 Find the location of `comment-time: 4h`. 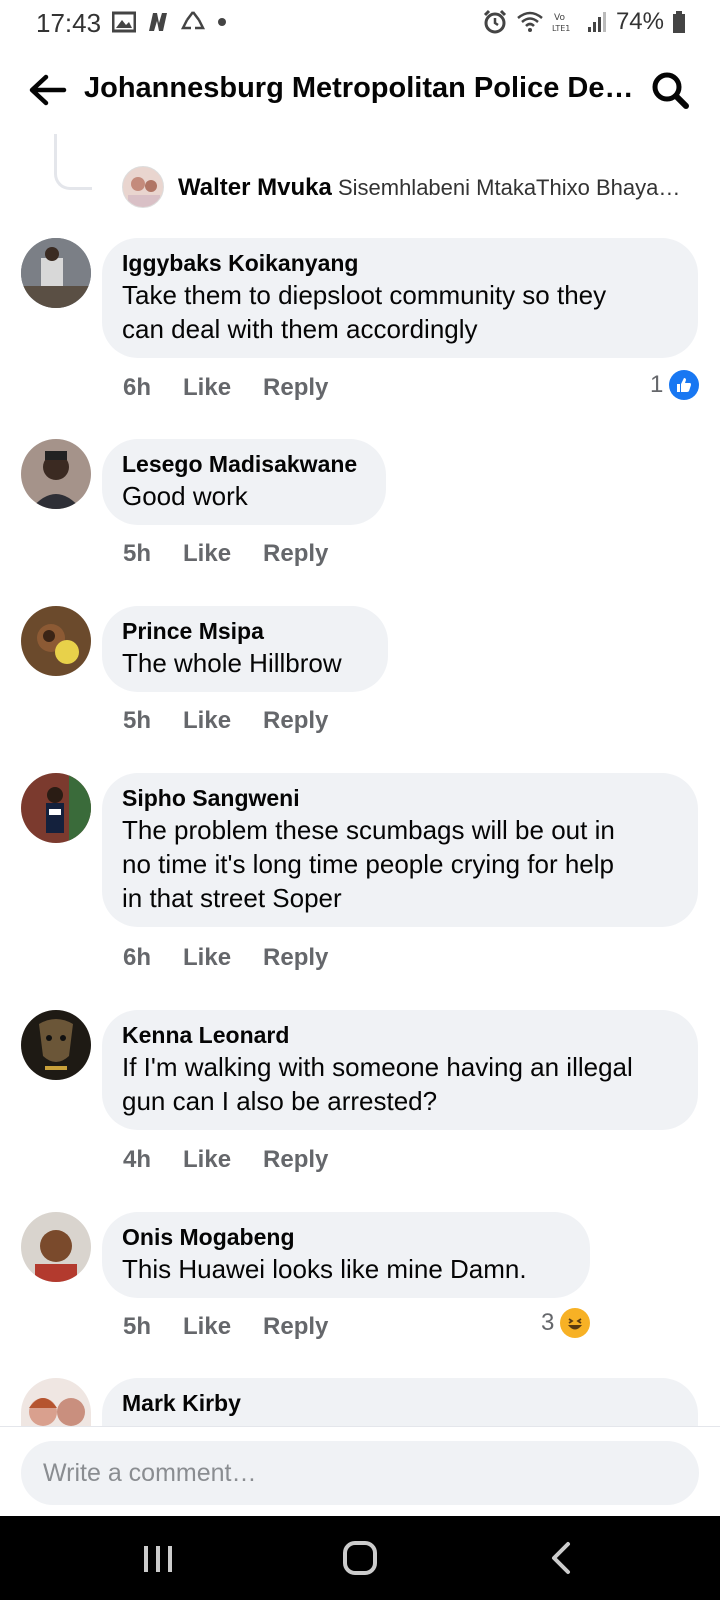

comment-time: 4h is located at coordinates (137, 1159).